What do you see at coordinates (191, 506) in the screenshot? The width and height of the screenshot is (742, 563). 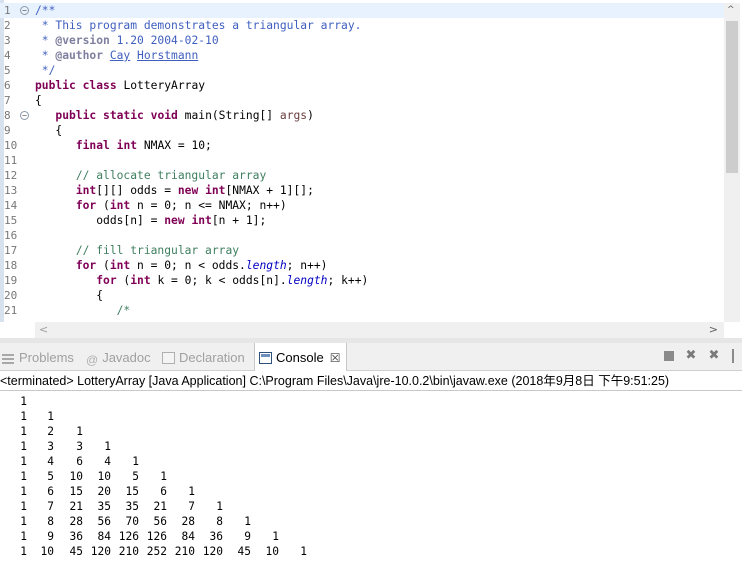 I see `console-output-value: 7` at bounding box center [191, 506].